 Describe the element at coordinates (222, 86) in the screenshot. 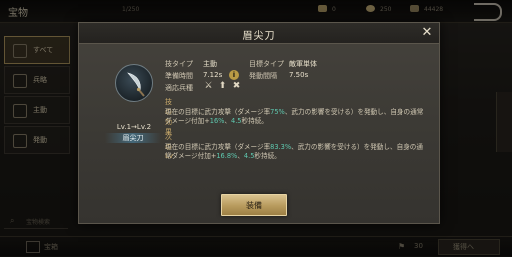

I see `spear-icon: ⬆` at that location.